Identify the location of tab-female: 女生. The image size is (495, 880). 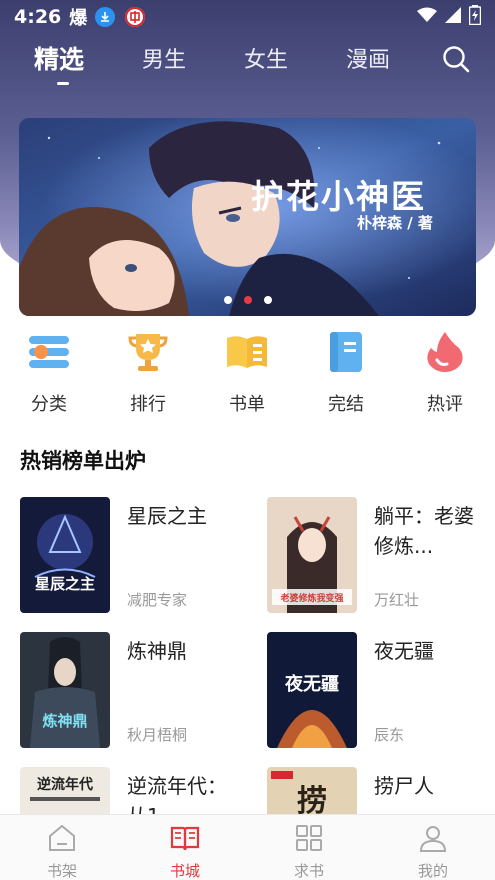
(266, 58).